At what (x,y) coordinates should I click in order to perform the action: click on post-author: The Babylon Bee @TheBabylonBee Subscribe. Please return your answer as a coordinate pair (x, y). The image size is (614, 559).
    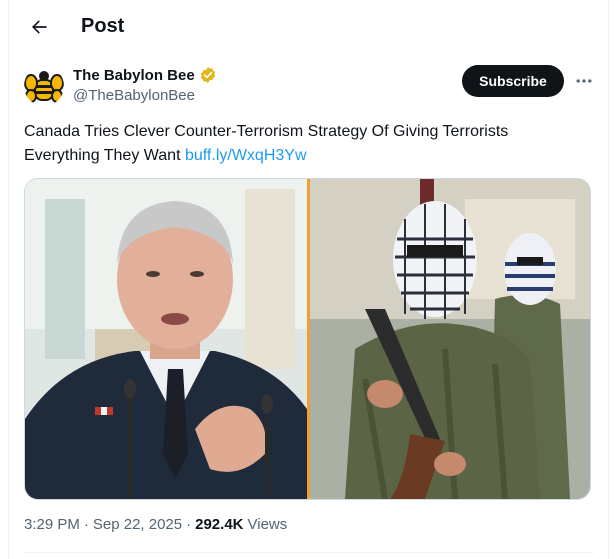
    Looking at the image, I should click on (309, 86).